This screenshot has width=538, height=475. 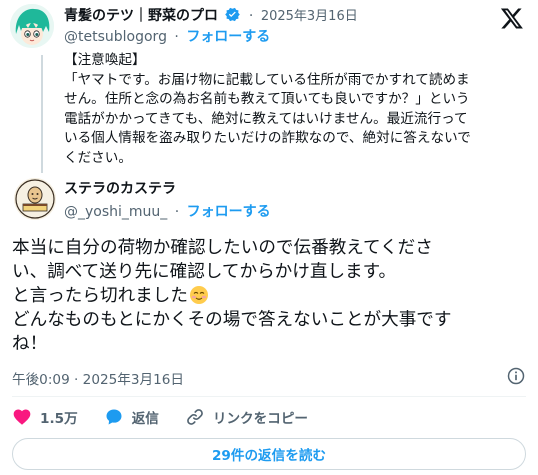 I want to click on parent-display-name: 青髪のテツ｜野菜のプロ, so click(x=141, y=16).